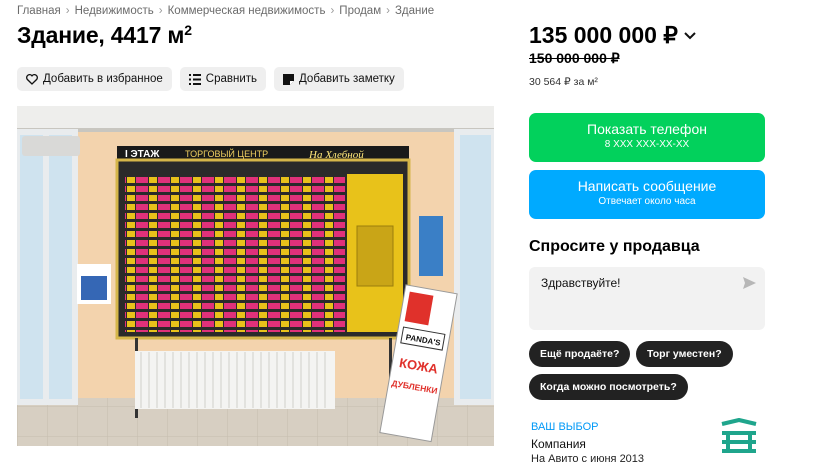 Image resolution: width=834 pixels, height=472 pixels. I want to click on message-input: Здравствуйте!, so click(647, 298).